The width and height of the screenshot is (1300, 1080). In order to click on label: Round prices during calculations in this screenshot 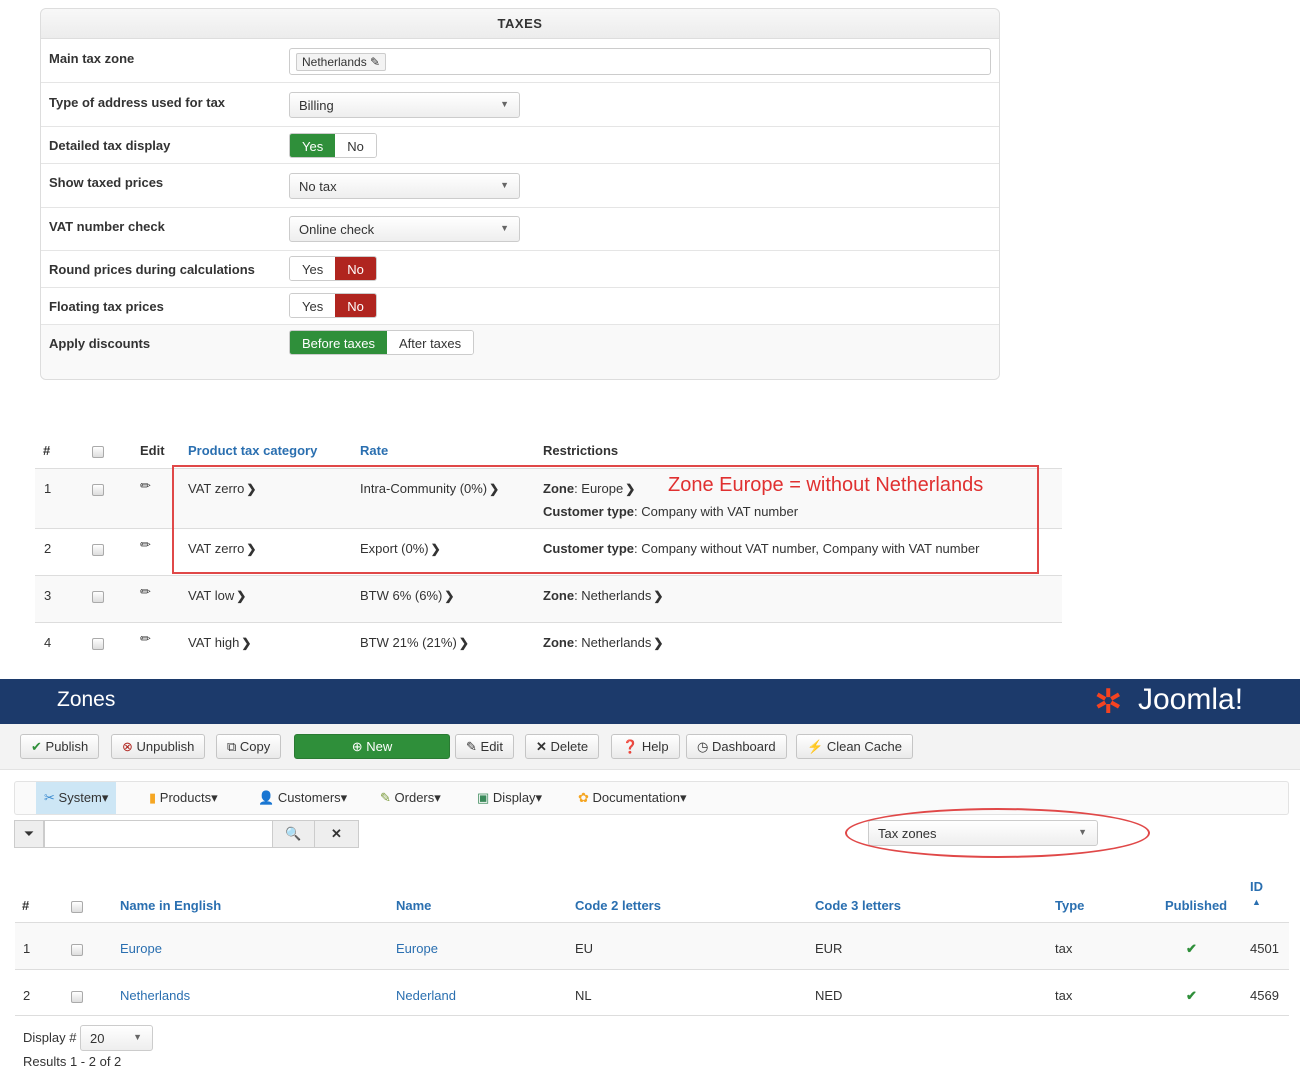, I will do `click(152, 269)`.